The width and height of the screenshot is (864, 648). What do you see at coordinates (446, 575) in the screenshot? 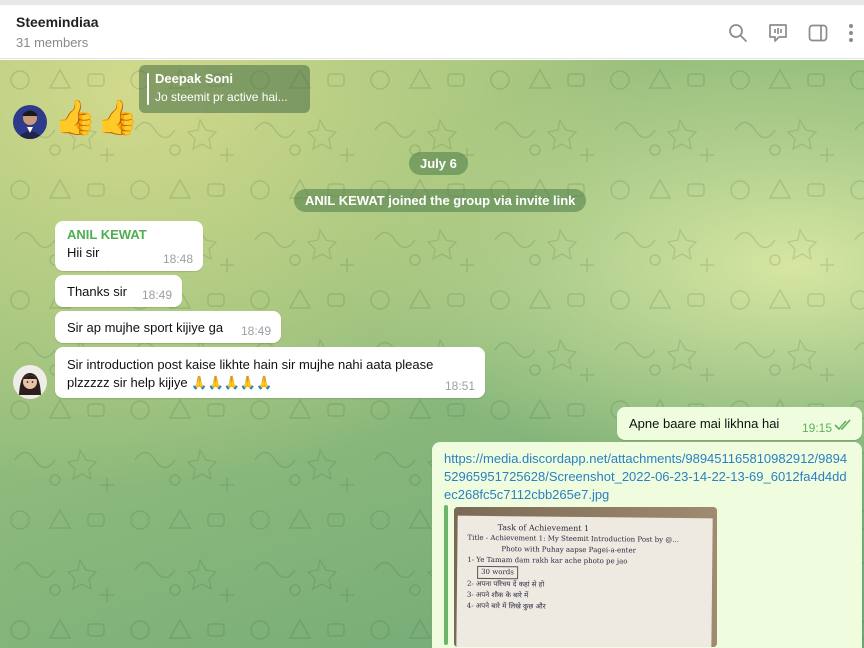
I see `link-preview-bar` at bounding box center [446, 575].